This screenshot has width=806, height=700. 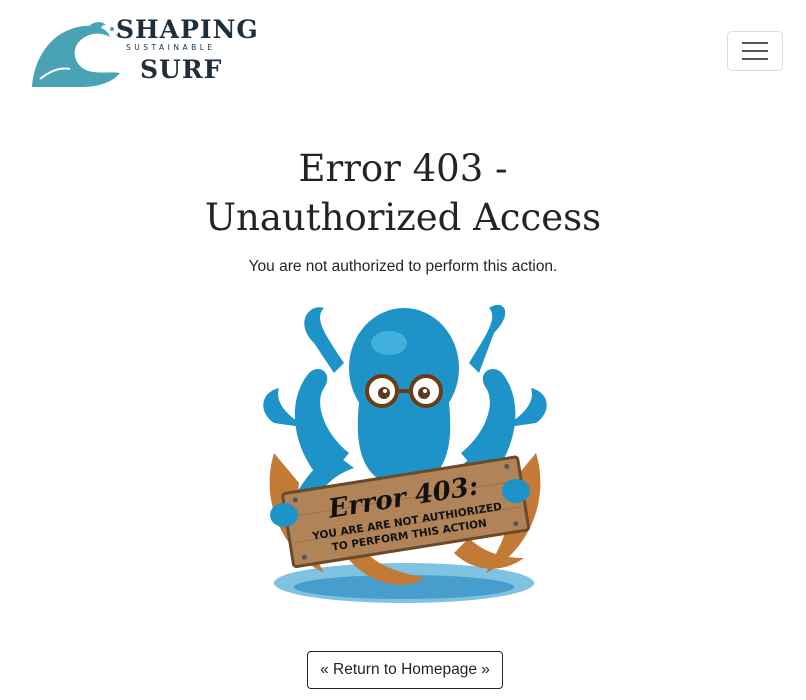 What do you see at coordinates (181, 69) in the screenshot?
I see `logo-text-surf: SURF` at bounding box center [181, 69].